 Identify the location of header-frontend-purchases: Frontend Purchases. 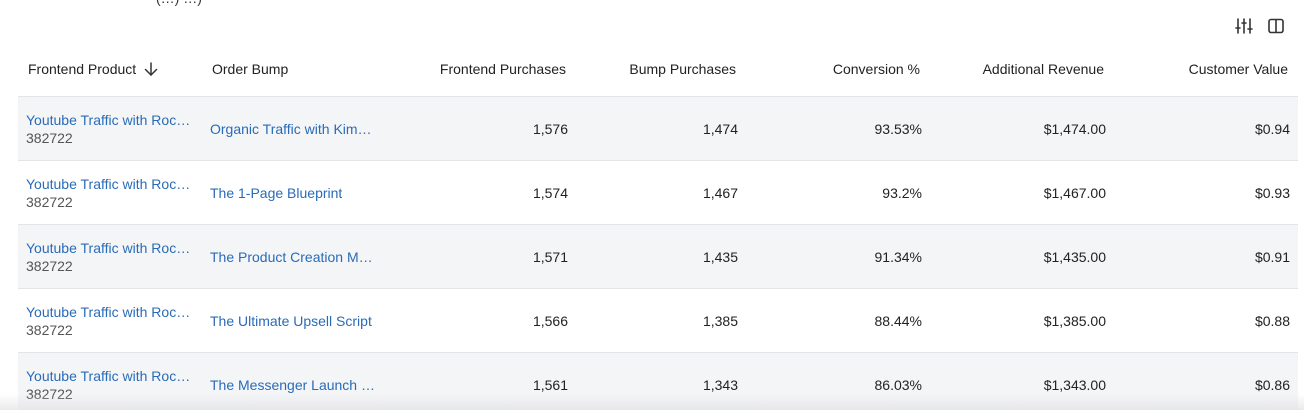
(472, 69).